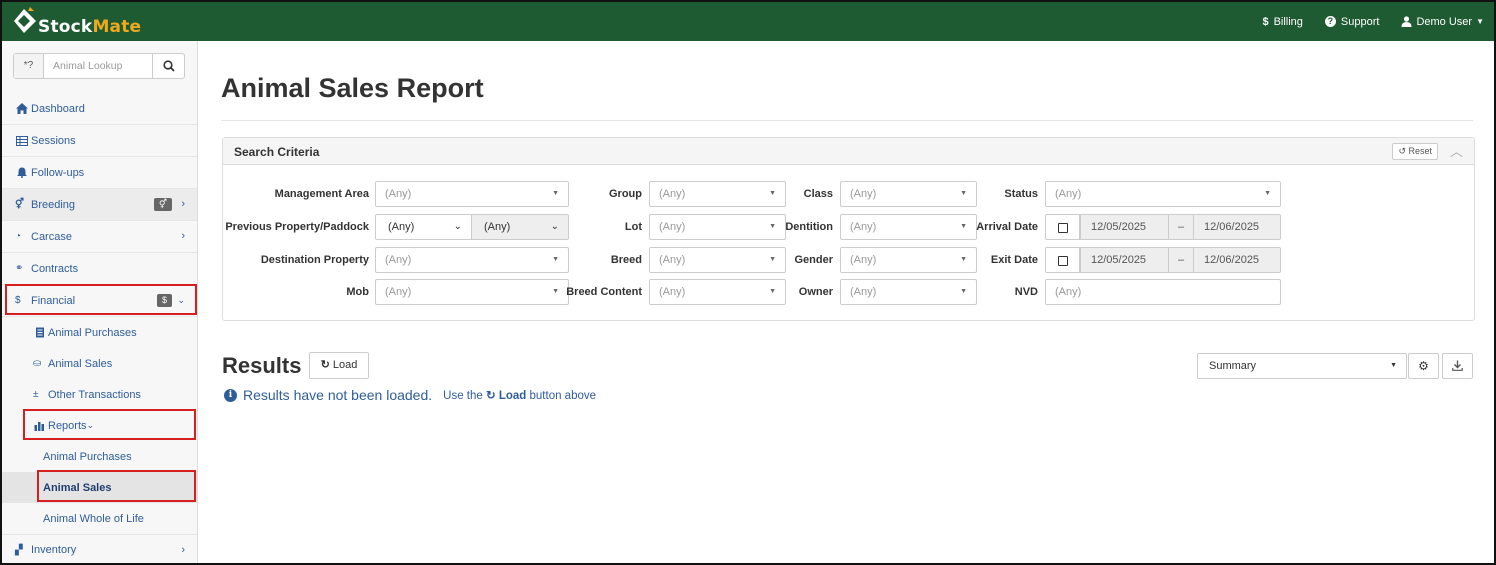 The height and width of the screenshot is (565, 1496). What do you see at coordinates (1124, 227) in the screenshot?
I see `arrival-date-from: 12/05/2025` at bounding box center [1124, 227].